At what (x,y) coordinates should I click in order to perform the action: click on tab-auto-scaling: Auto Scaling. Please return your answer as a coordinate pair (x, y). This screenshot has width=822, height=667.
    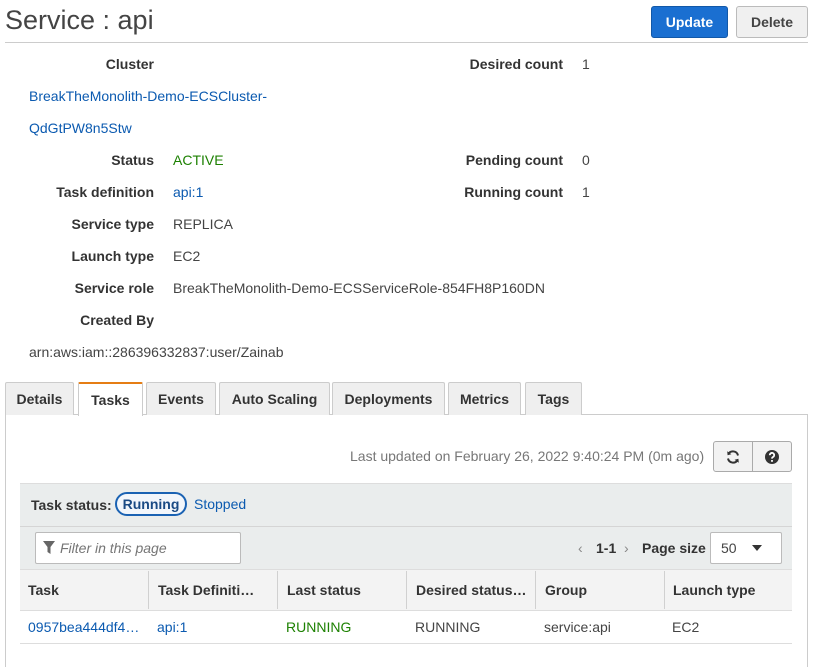
    Looking at the image, I should click on (274, 398).